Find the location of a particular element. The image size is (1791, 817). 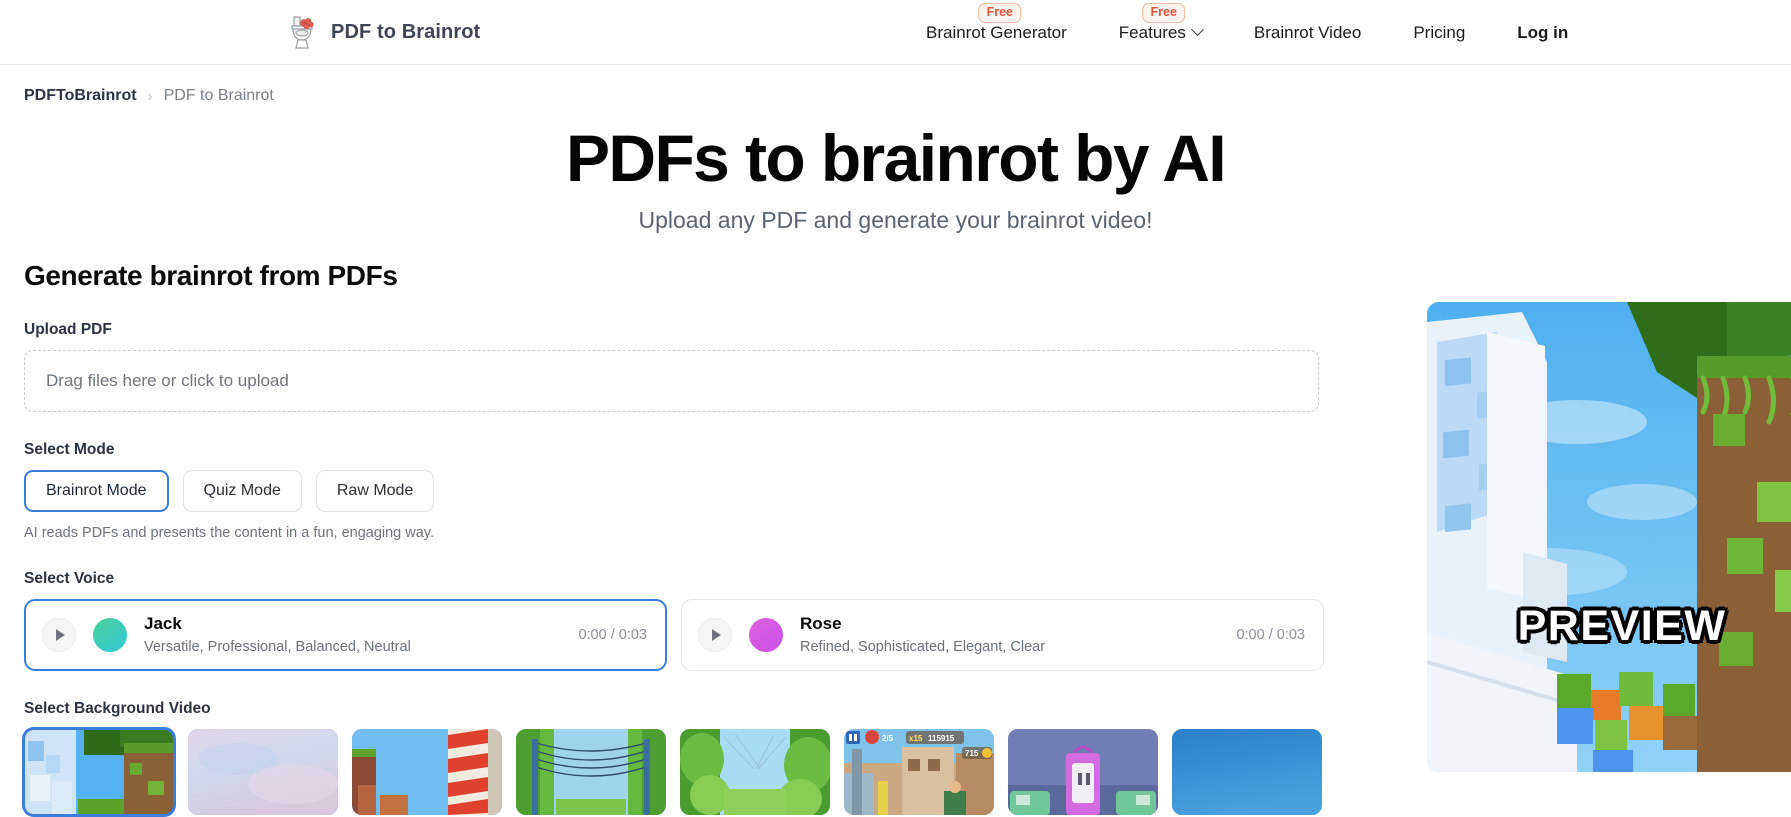

upload-label: Upload PDF is located at coordinates (68, 329).